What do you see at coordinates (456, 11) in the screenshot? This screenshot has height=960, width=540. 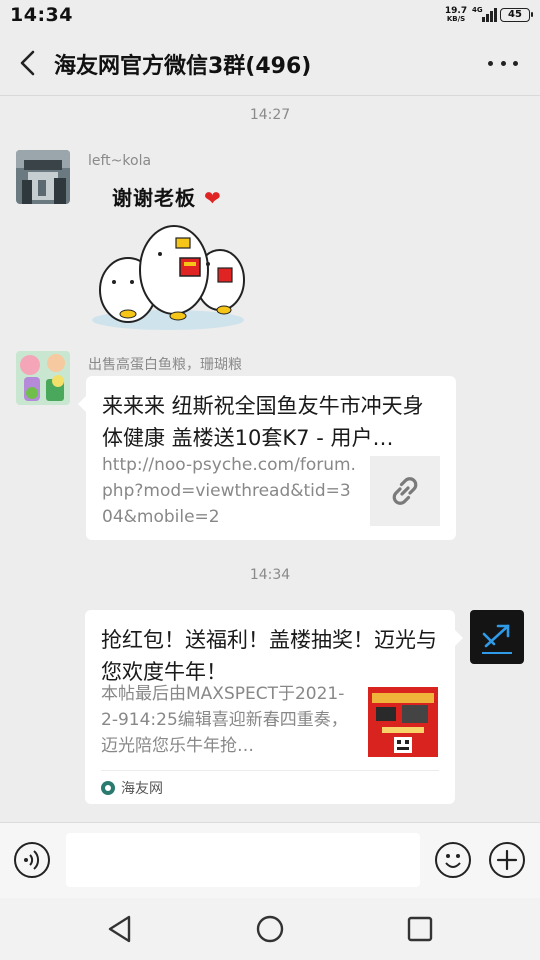 I see `network-speed-value: 19.7` at bounding box center [456, 11].